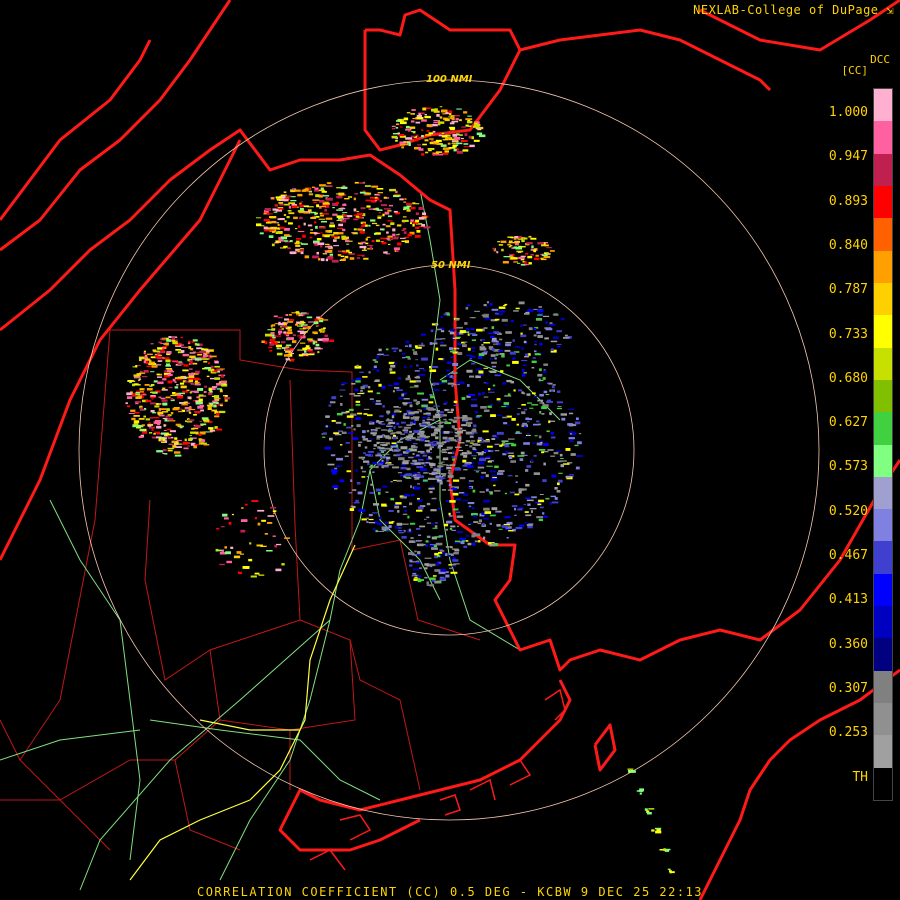  What do you see at coordinates (848, 733) in the screenshot?
I see `color-scale-tick-label: 0.253` at bounding box center [848, 733].